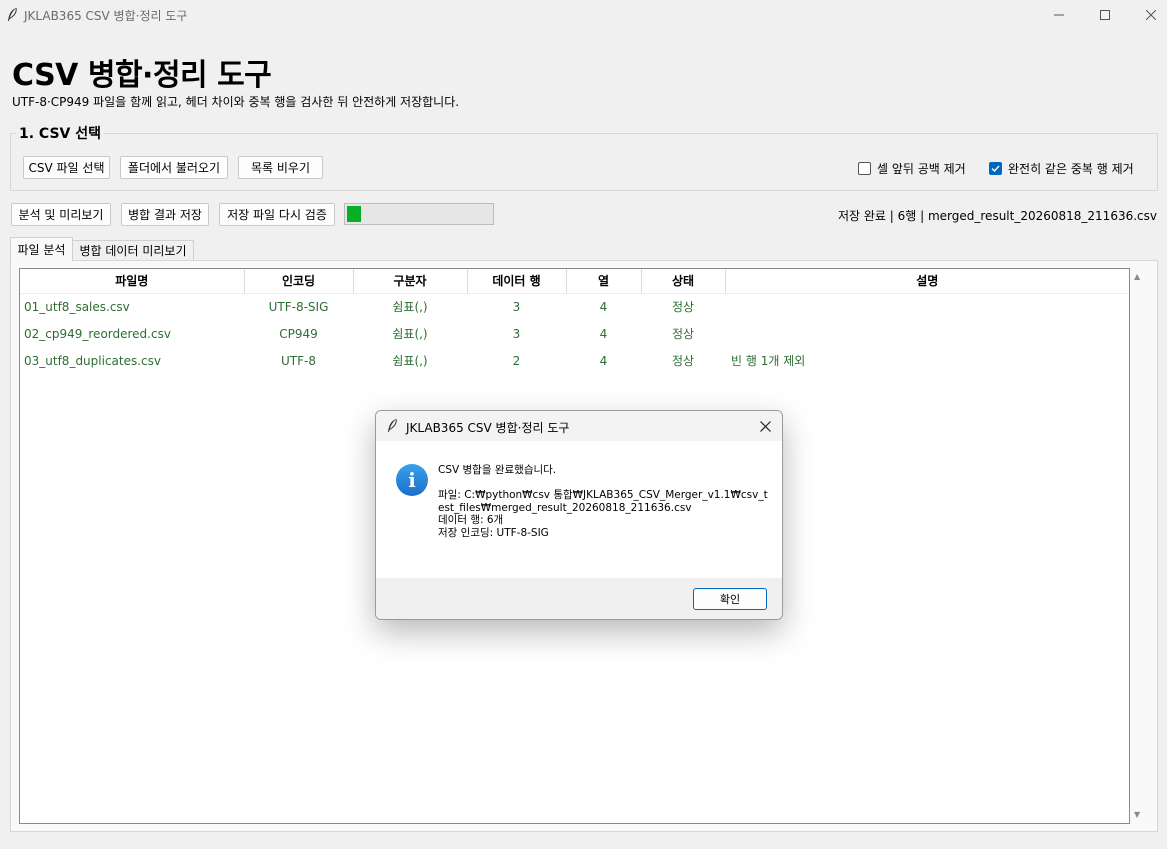 Image resolution: width=1167 pixels, height=849 pixels. I want to click on remove-duplicates-checkbox: 완전히 같은 중복 행 제거, so click(1061, 168).